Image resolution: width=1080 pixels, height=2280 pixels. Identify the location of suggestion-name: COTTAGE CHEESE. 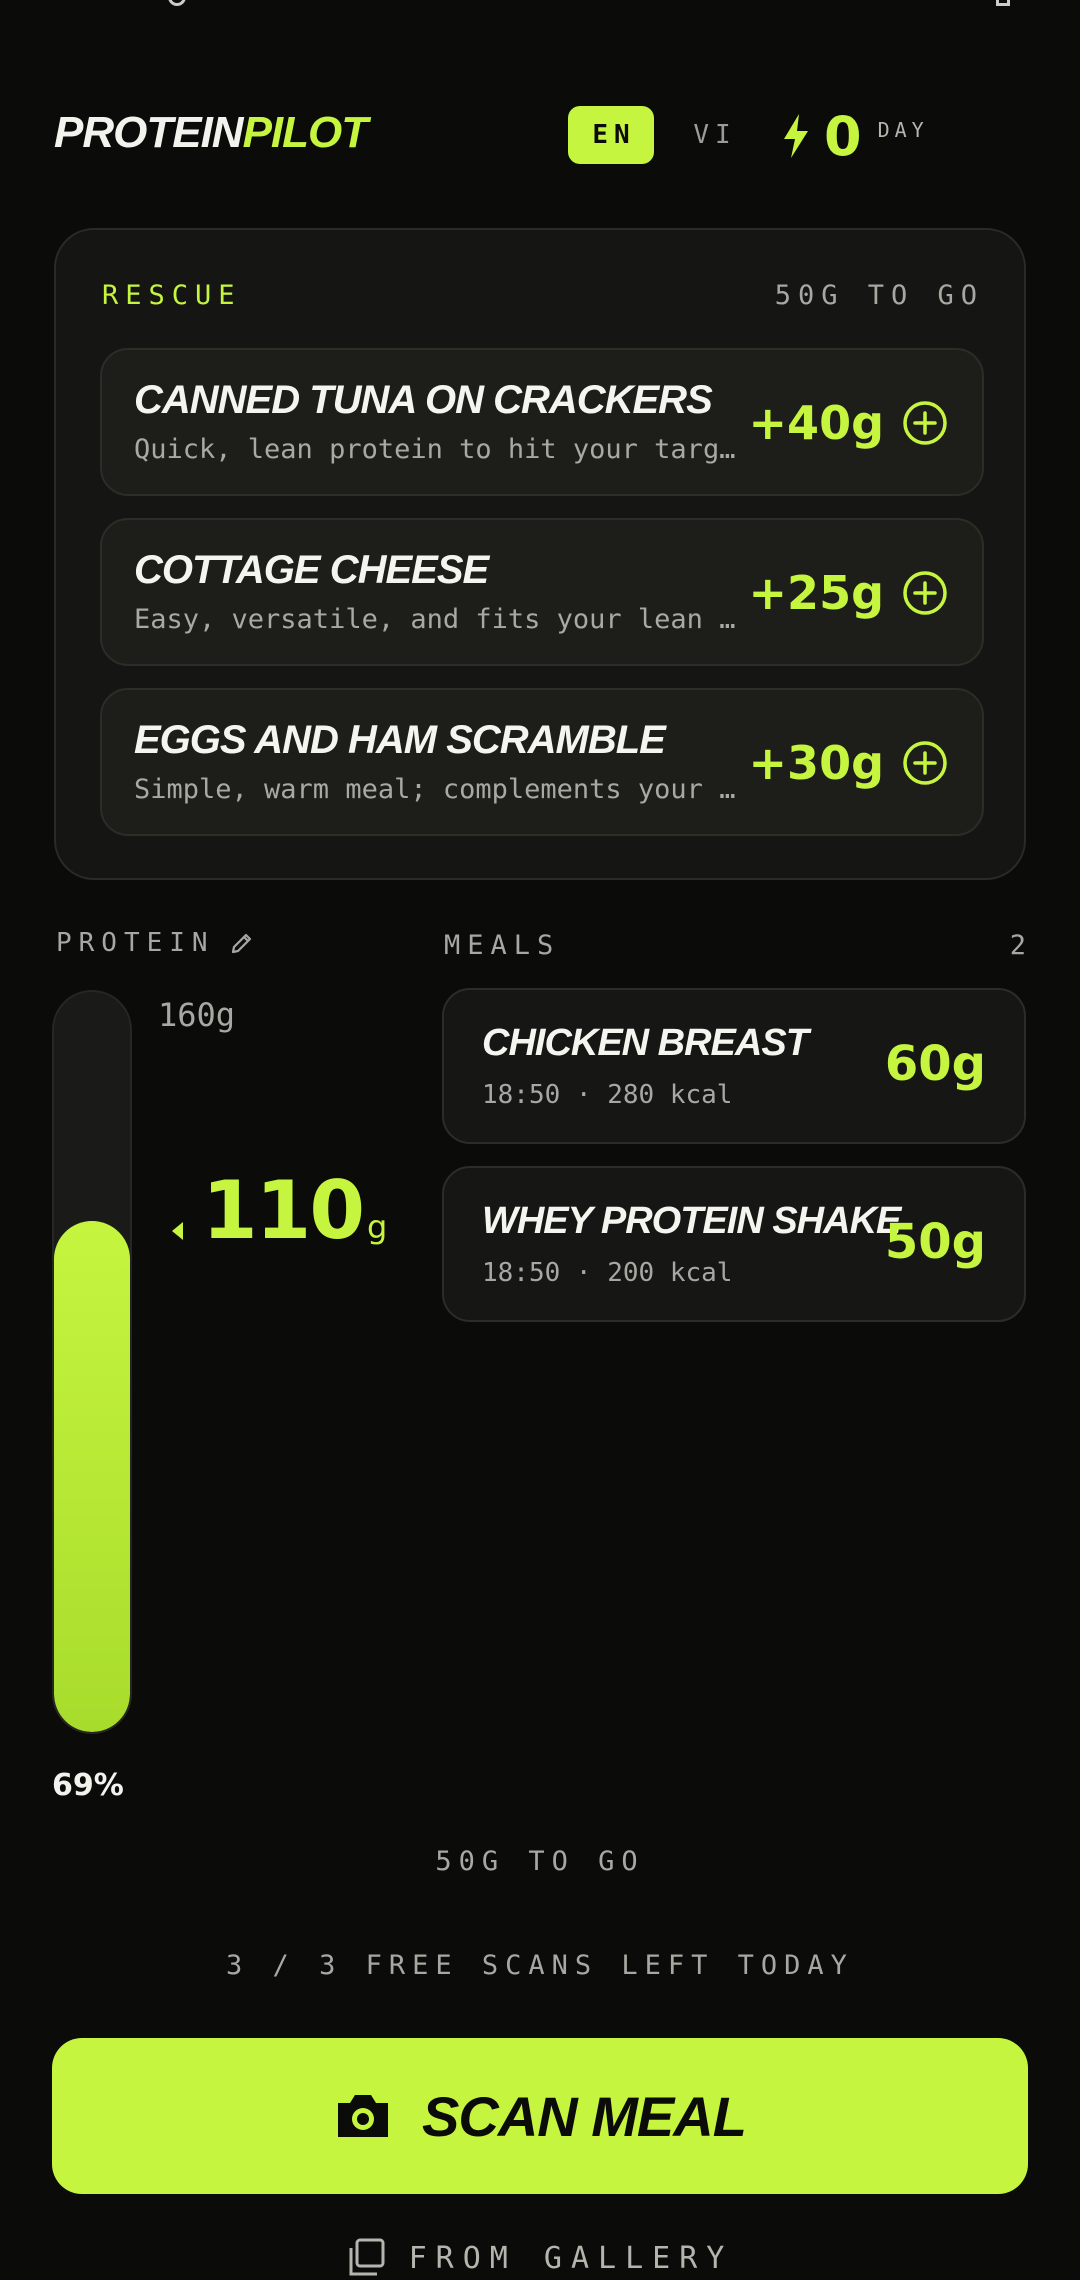
(311, 570).